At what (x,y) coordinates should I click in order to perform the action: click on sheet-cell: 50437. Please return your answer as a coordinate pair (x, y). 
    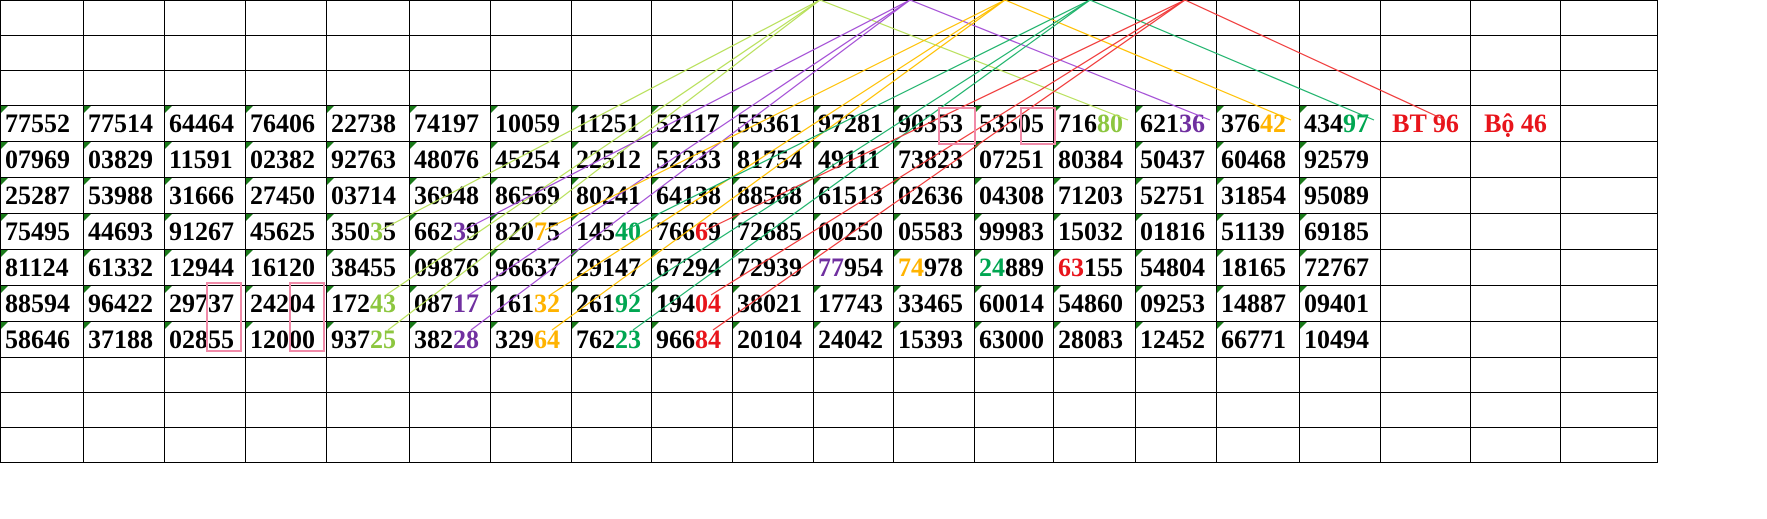
    Looking at the image, I should click on (1176, 159).